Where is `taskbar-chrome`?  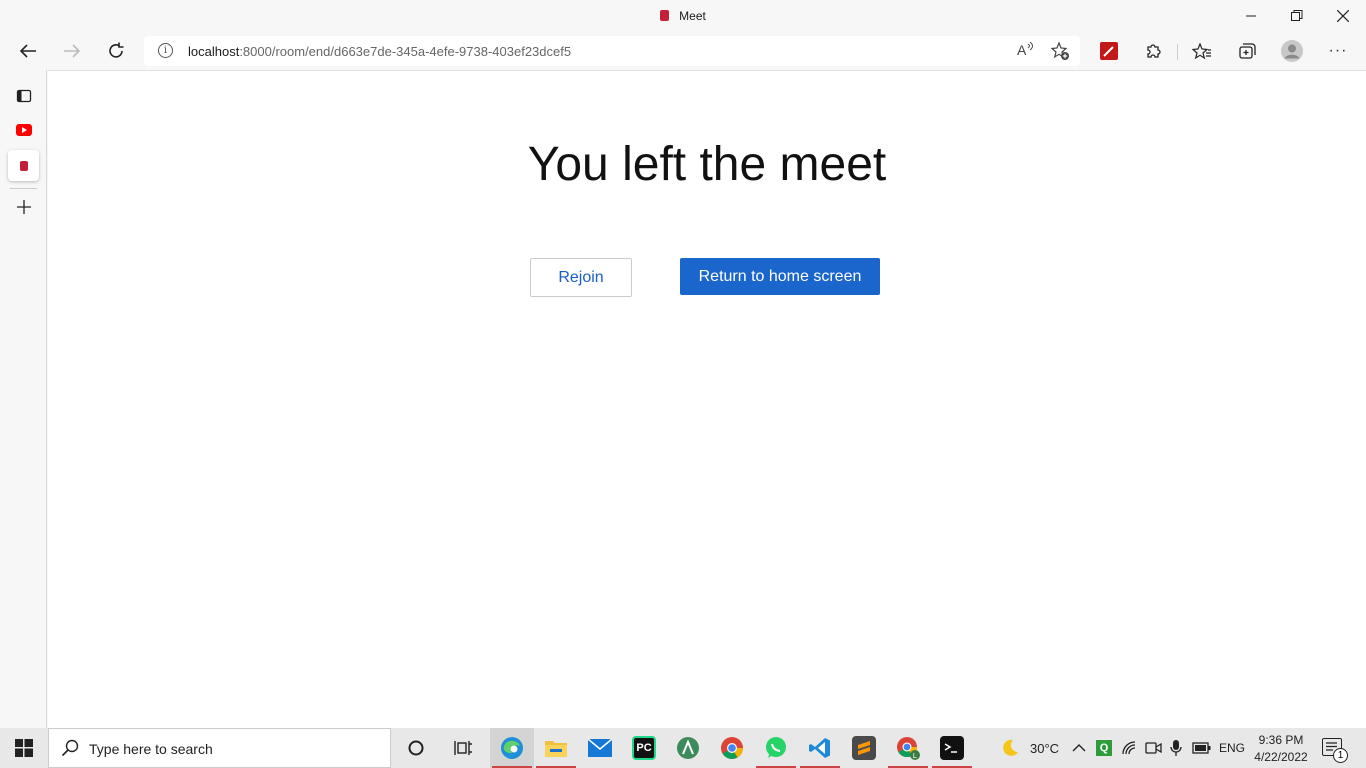
taskbar-chrome is located at coordinates (732, 748).